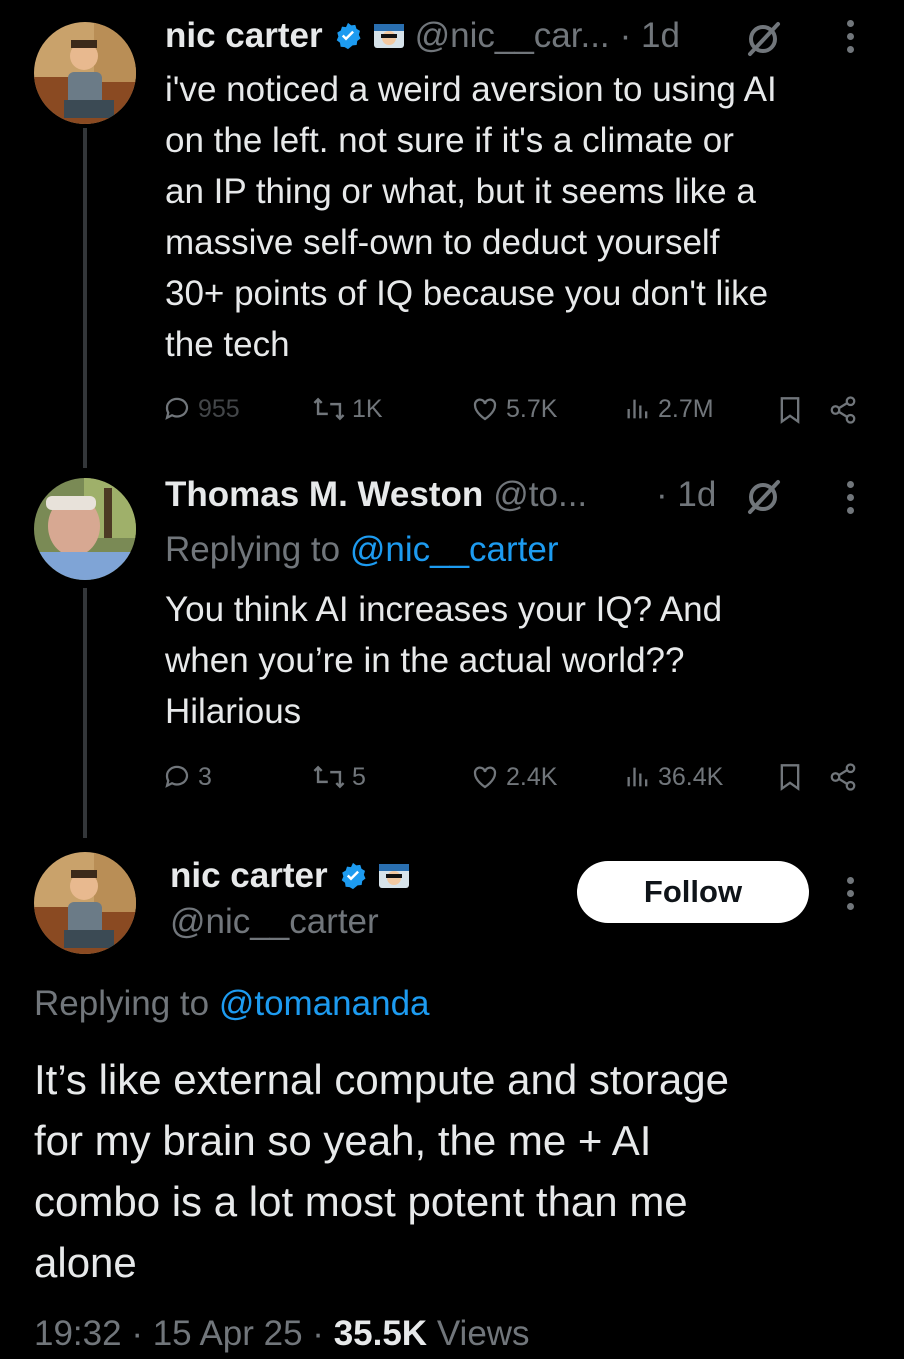 The width and height of the screenshot is (904, 1359). I want to click on replying-to-link: @nic__carter, so click(454, 549).